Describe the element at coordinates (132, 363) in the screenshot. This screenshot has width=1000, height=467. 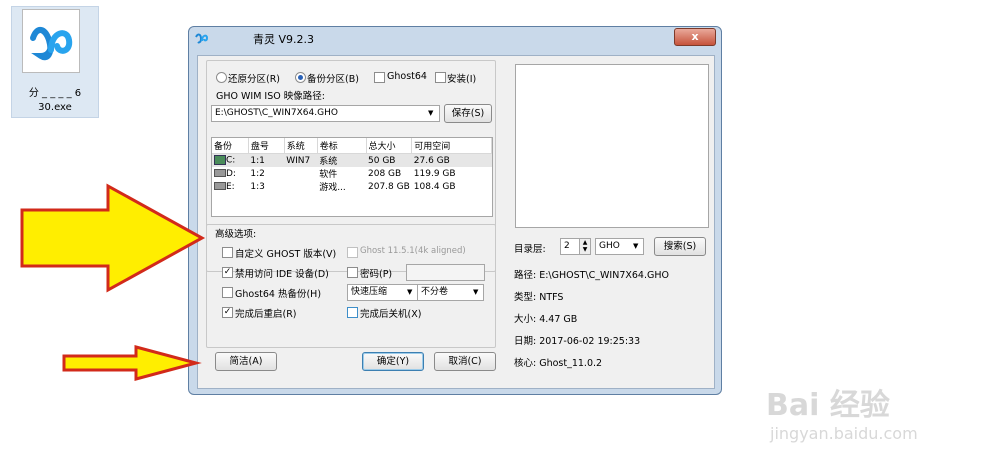
I see `small-arrow-icon` at that location.